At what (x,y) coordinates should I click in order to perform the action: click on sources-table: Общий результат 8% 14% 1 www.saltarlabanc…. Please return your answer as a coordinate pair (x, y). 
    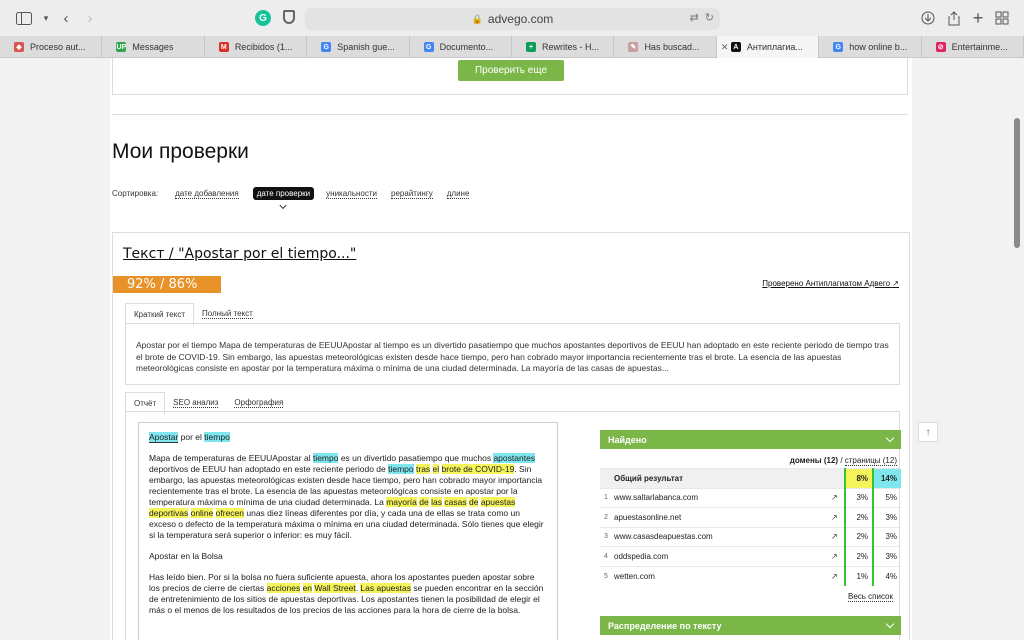
    Looking at the image, I should click on (750, 527).